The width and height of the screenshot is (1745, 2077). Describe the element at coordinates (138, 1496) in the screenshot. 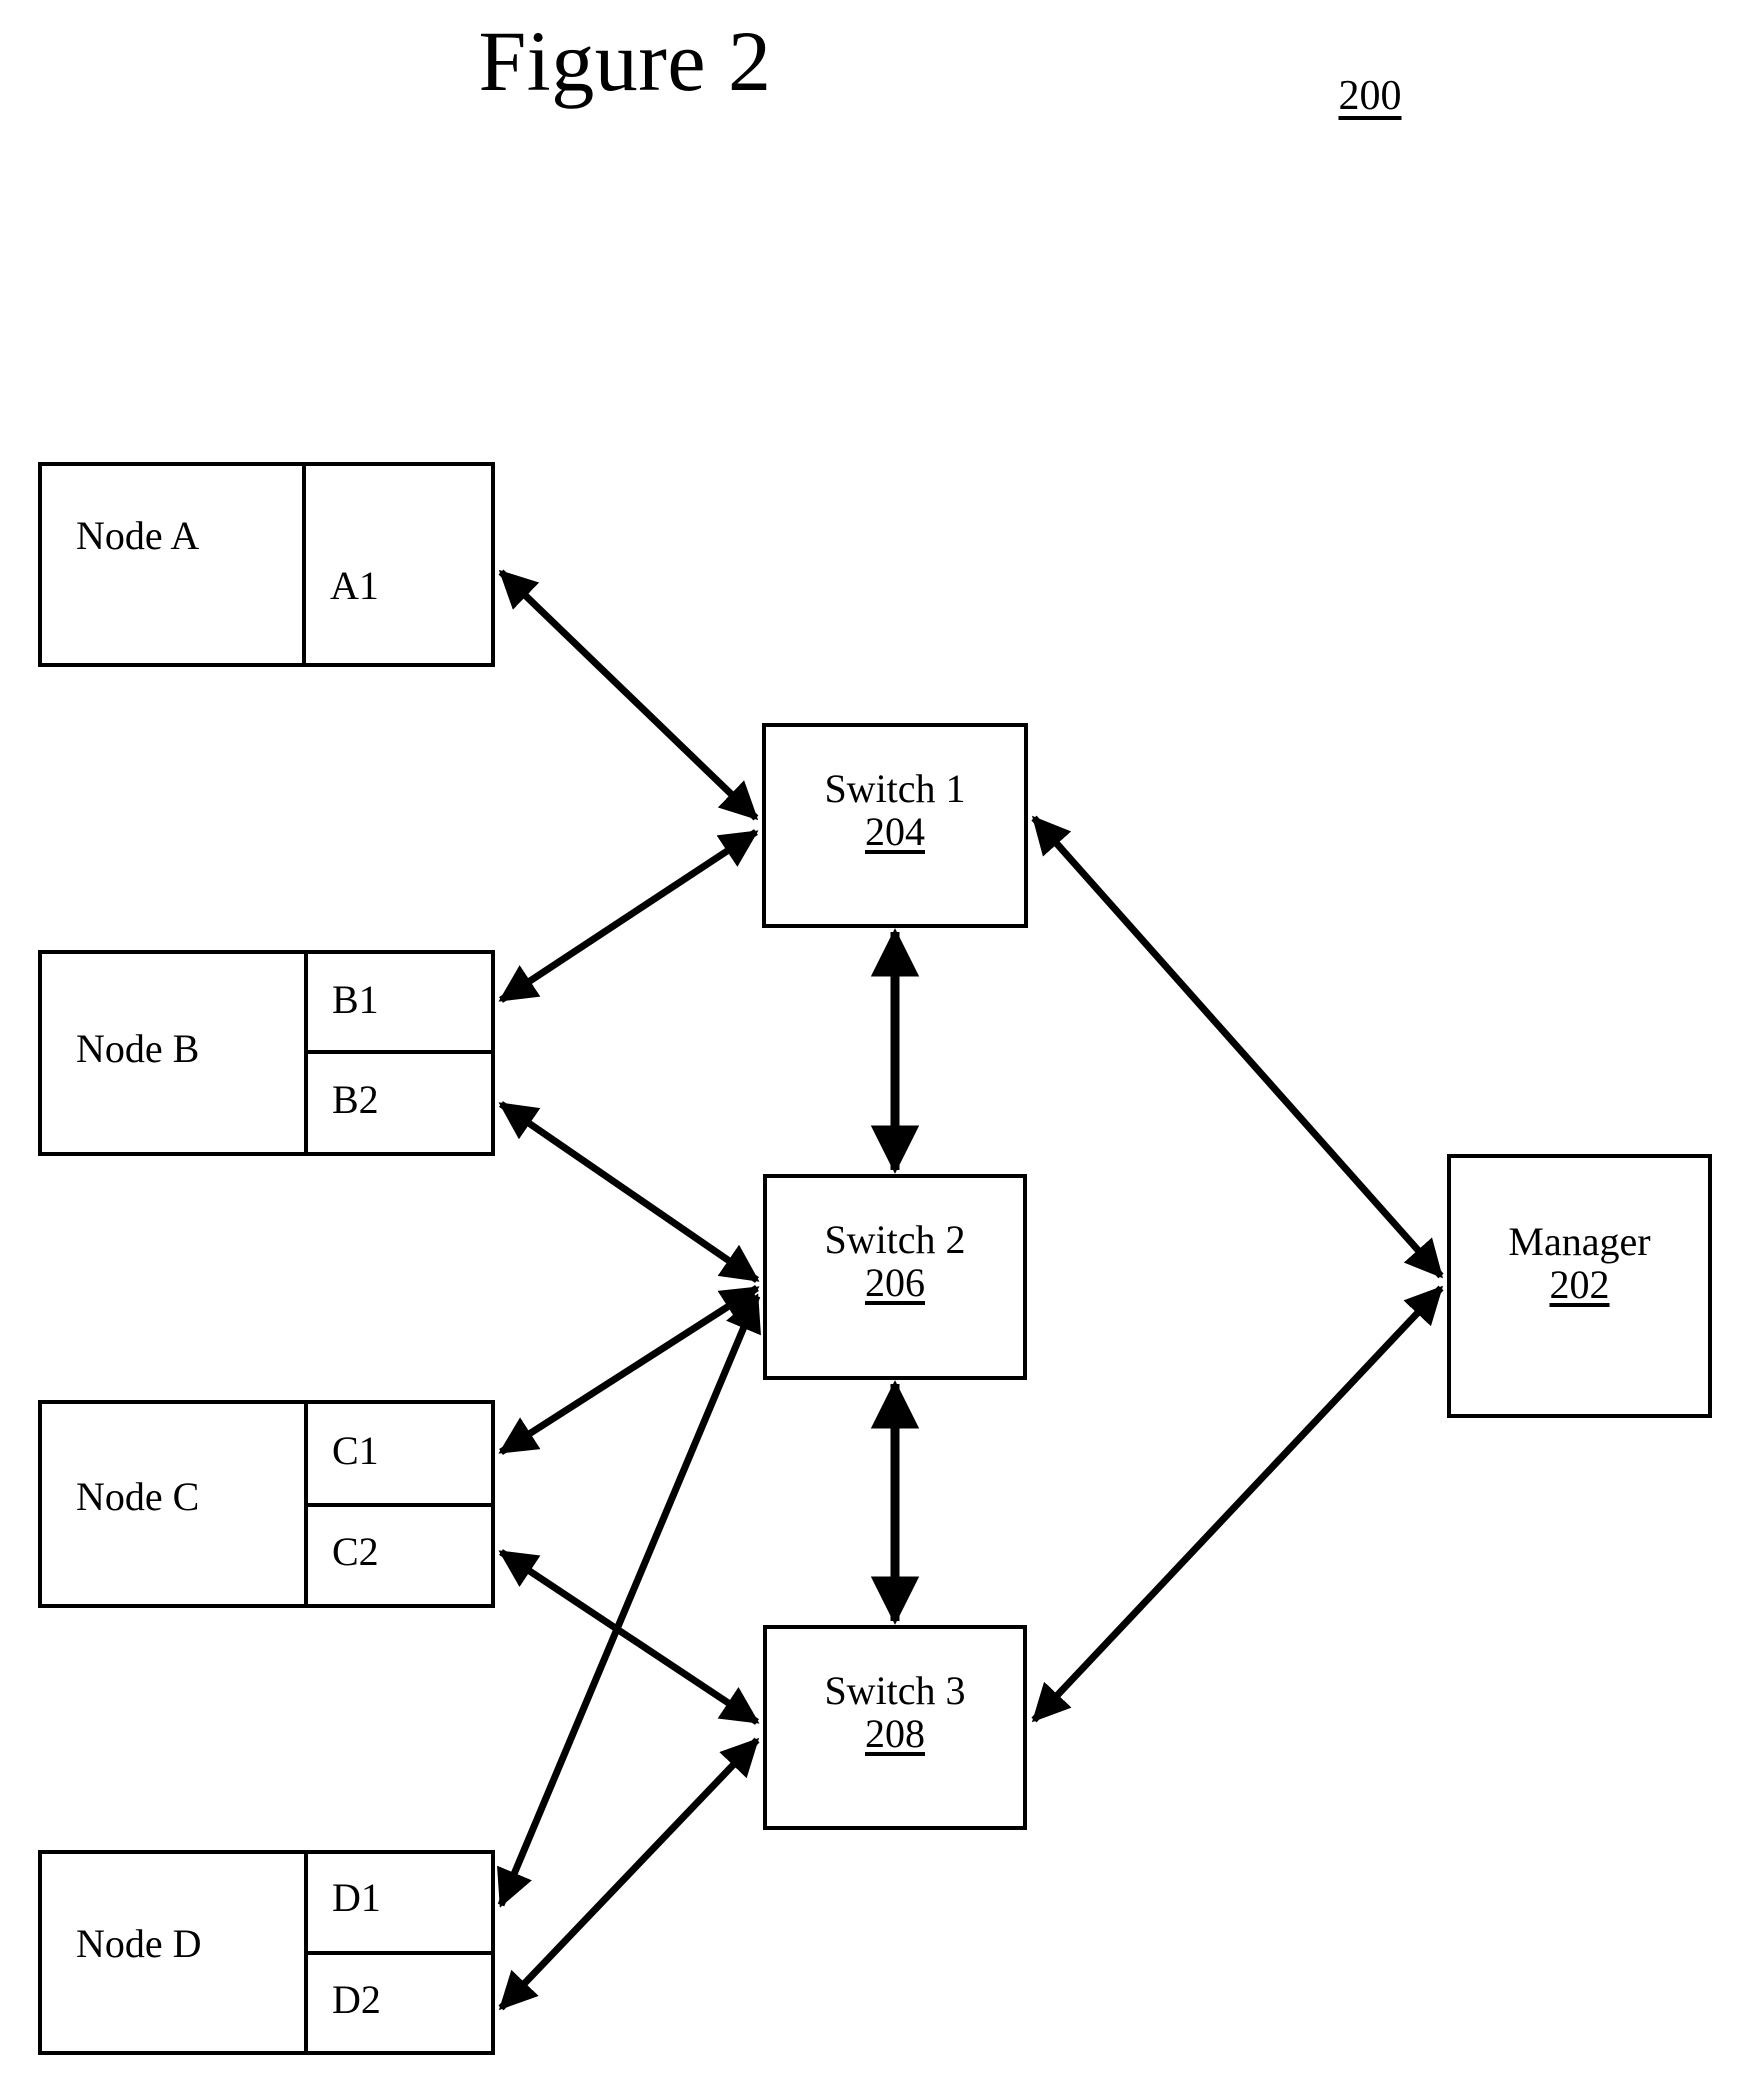

I see `node-c-label: Node C` at that location.